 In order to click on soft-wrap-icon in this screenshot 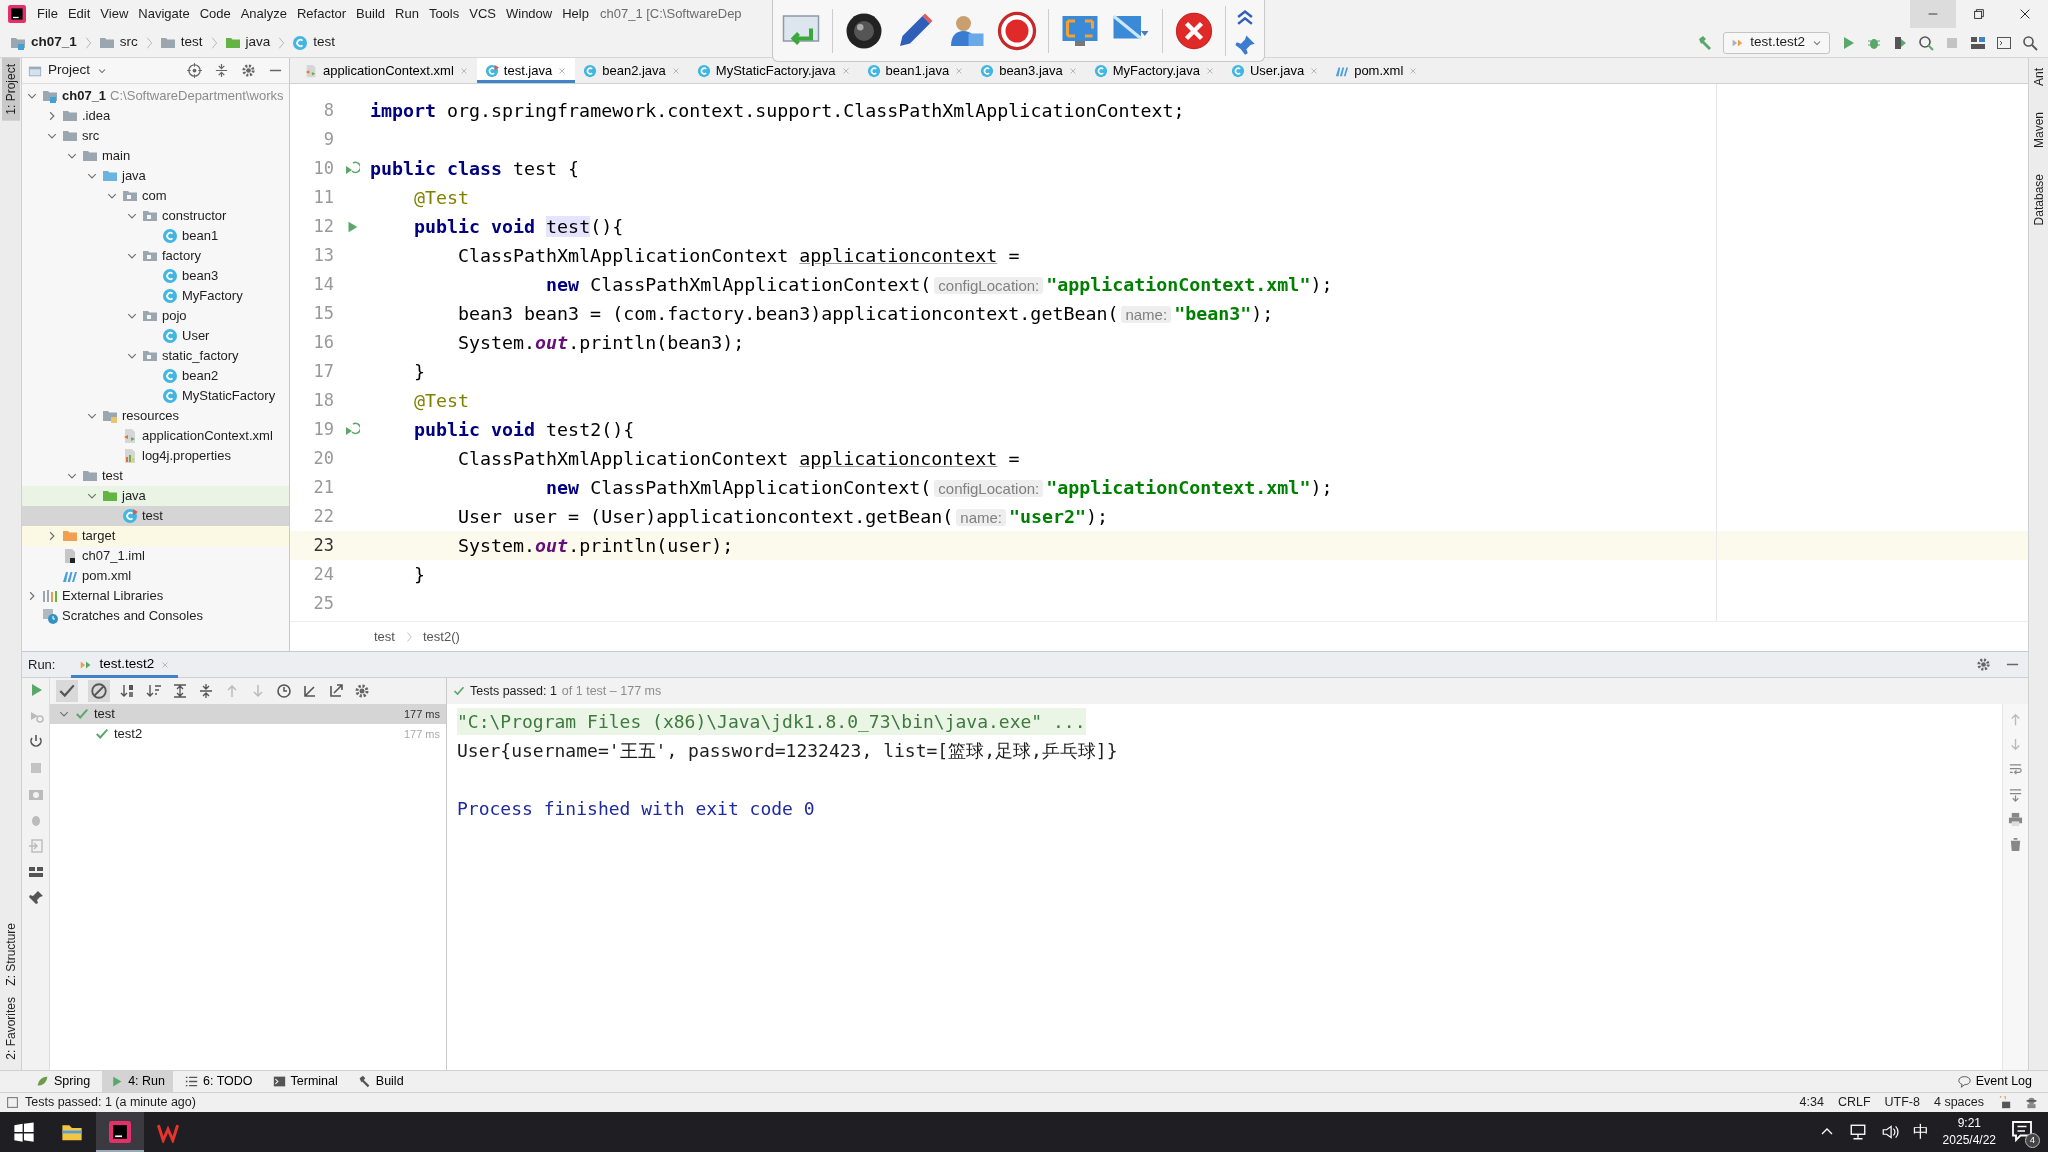, I will do `click(2015, 769)`.